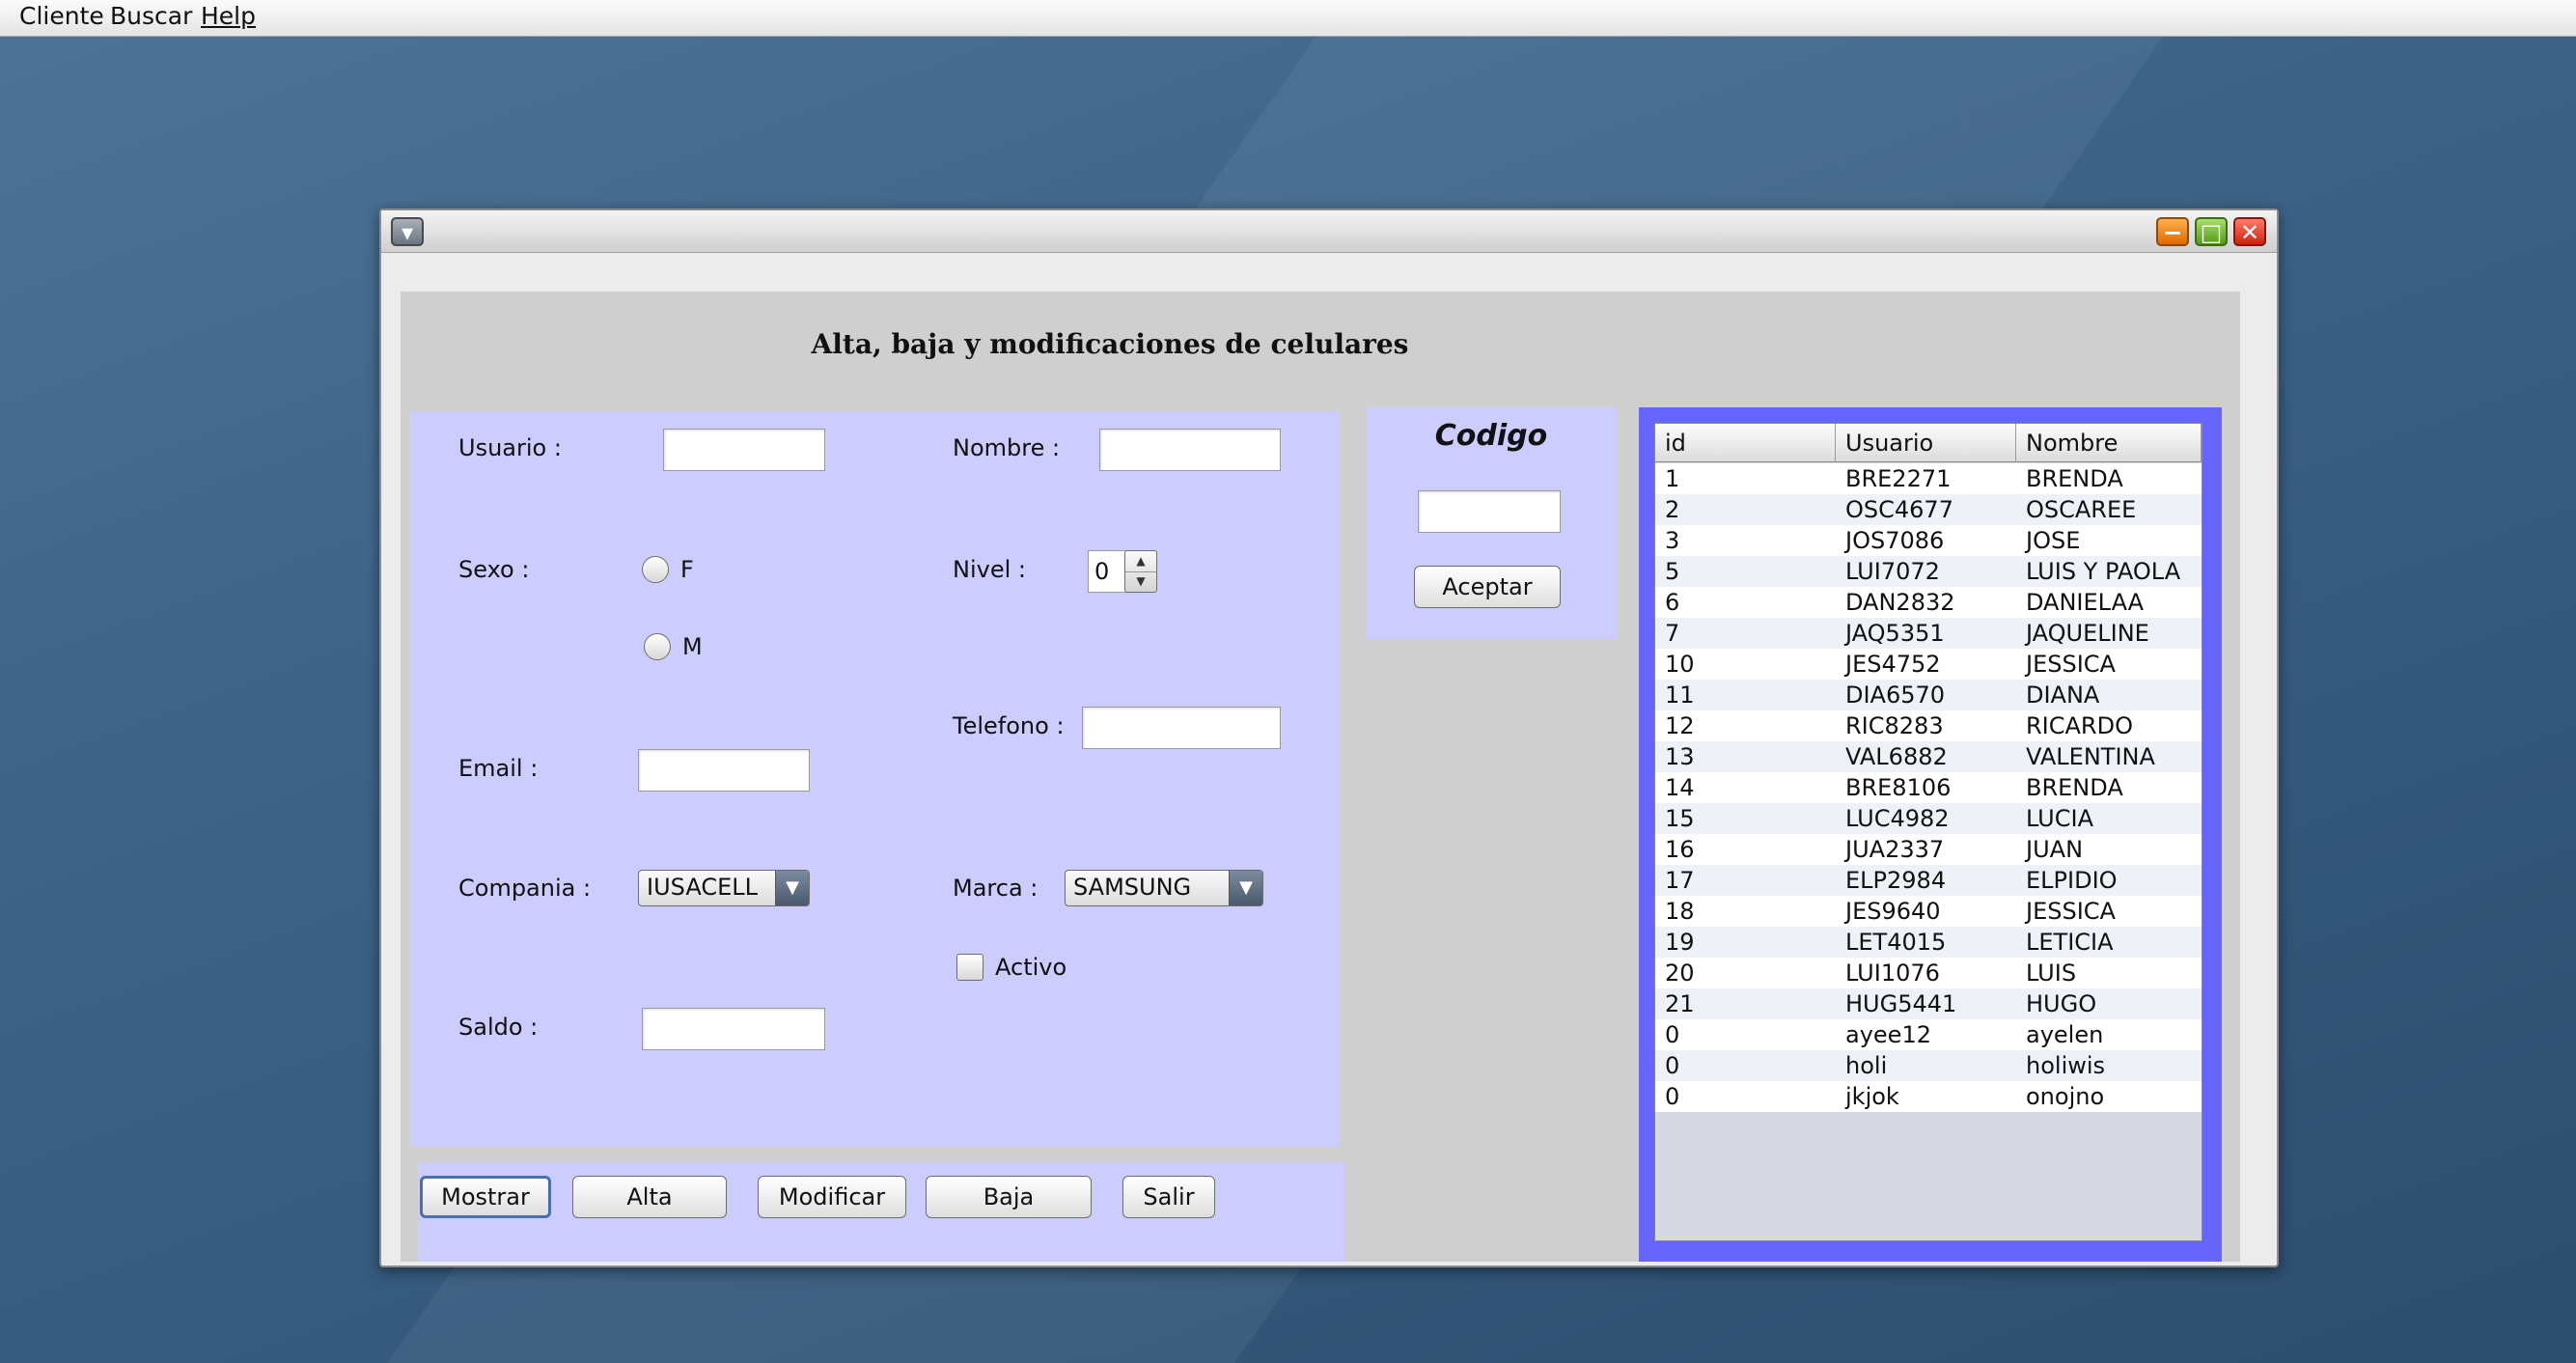  What do you see at coordinates (2172, 231) in the screenshot?
I see `minimize-button: −` at bounding box center [2172, 231].